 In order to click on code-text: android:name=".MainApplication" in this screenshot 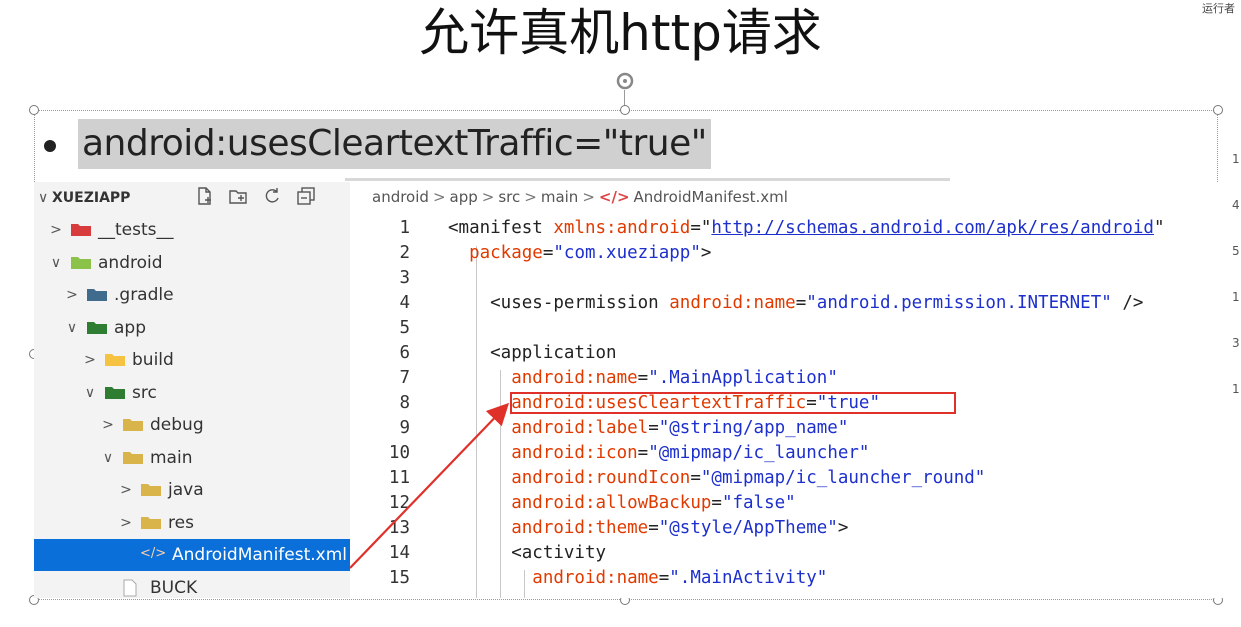, I will do `click(643, 378)`.